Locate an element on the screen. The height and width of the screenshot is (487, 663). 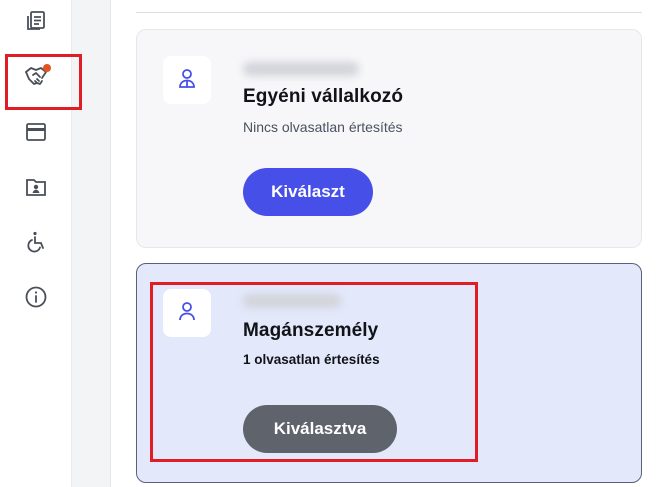
notification-status: 1 olvasatlan értesítés is located at coordinates (311, 359).